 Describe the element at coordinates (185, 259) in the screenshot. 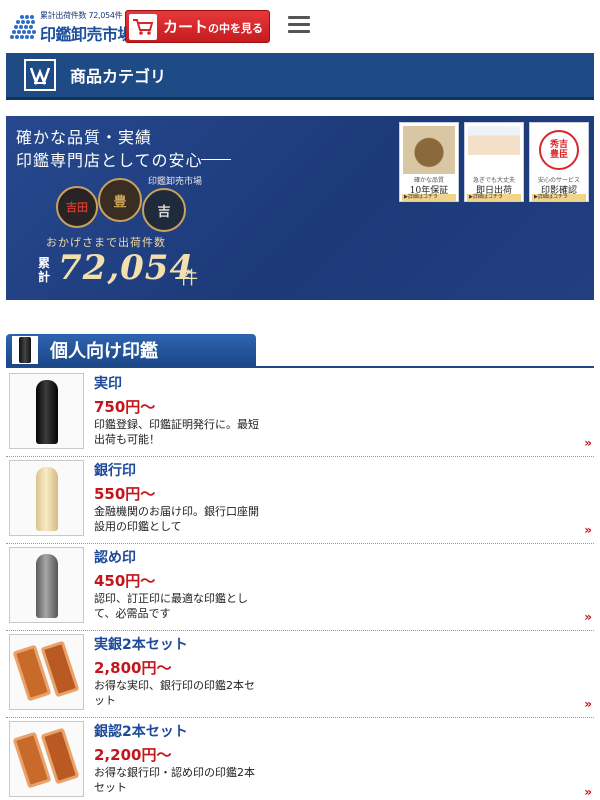

I see `banner-note-mark: ※` at that location.